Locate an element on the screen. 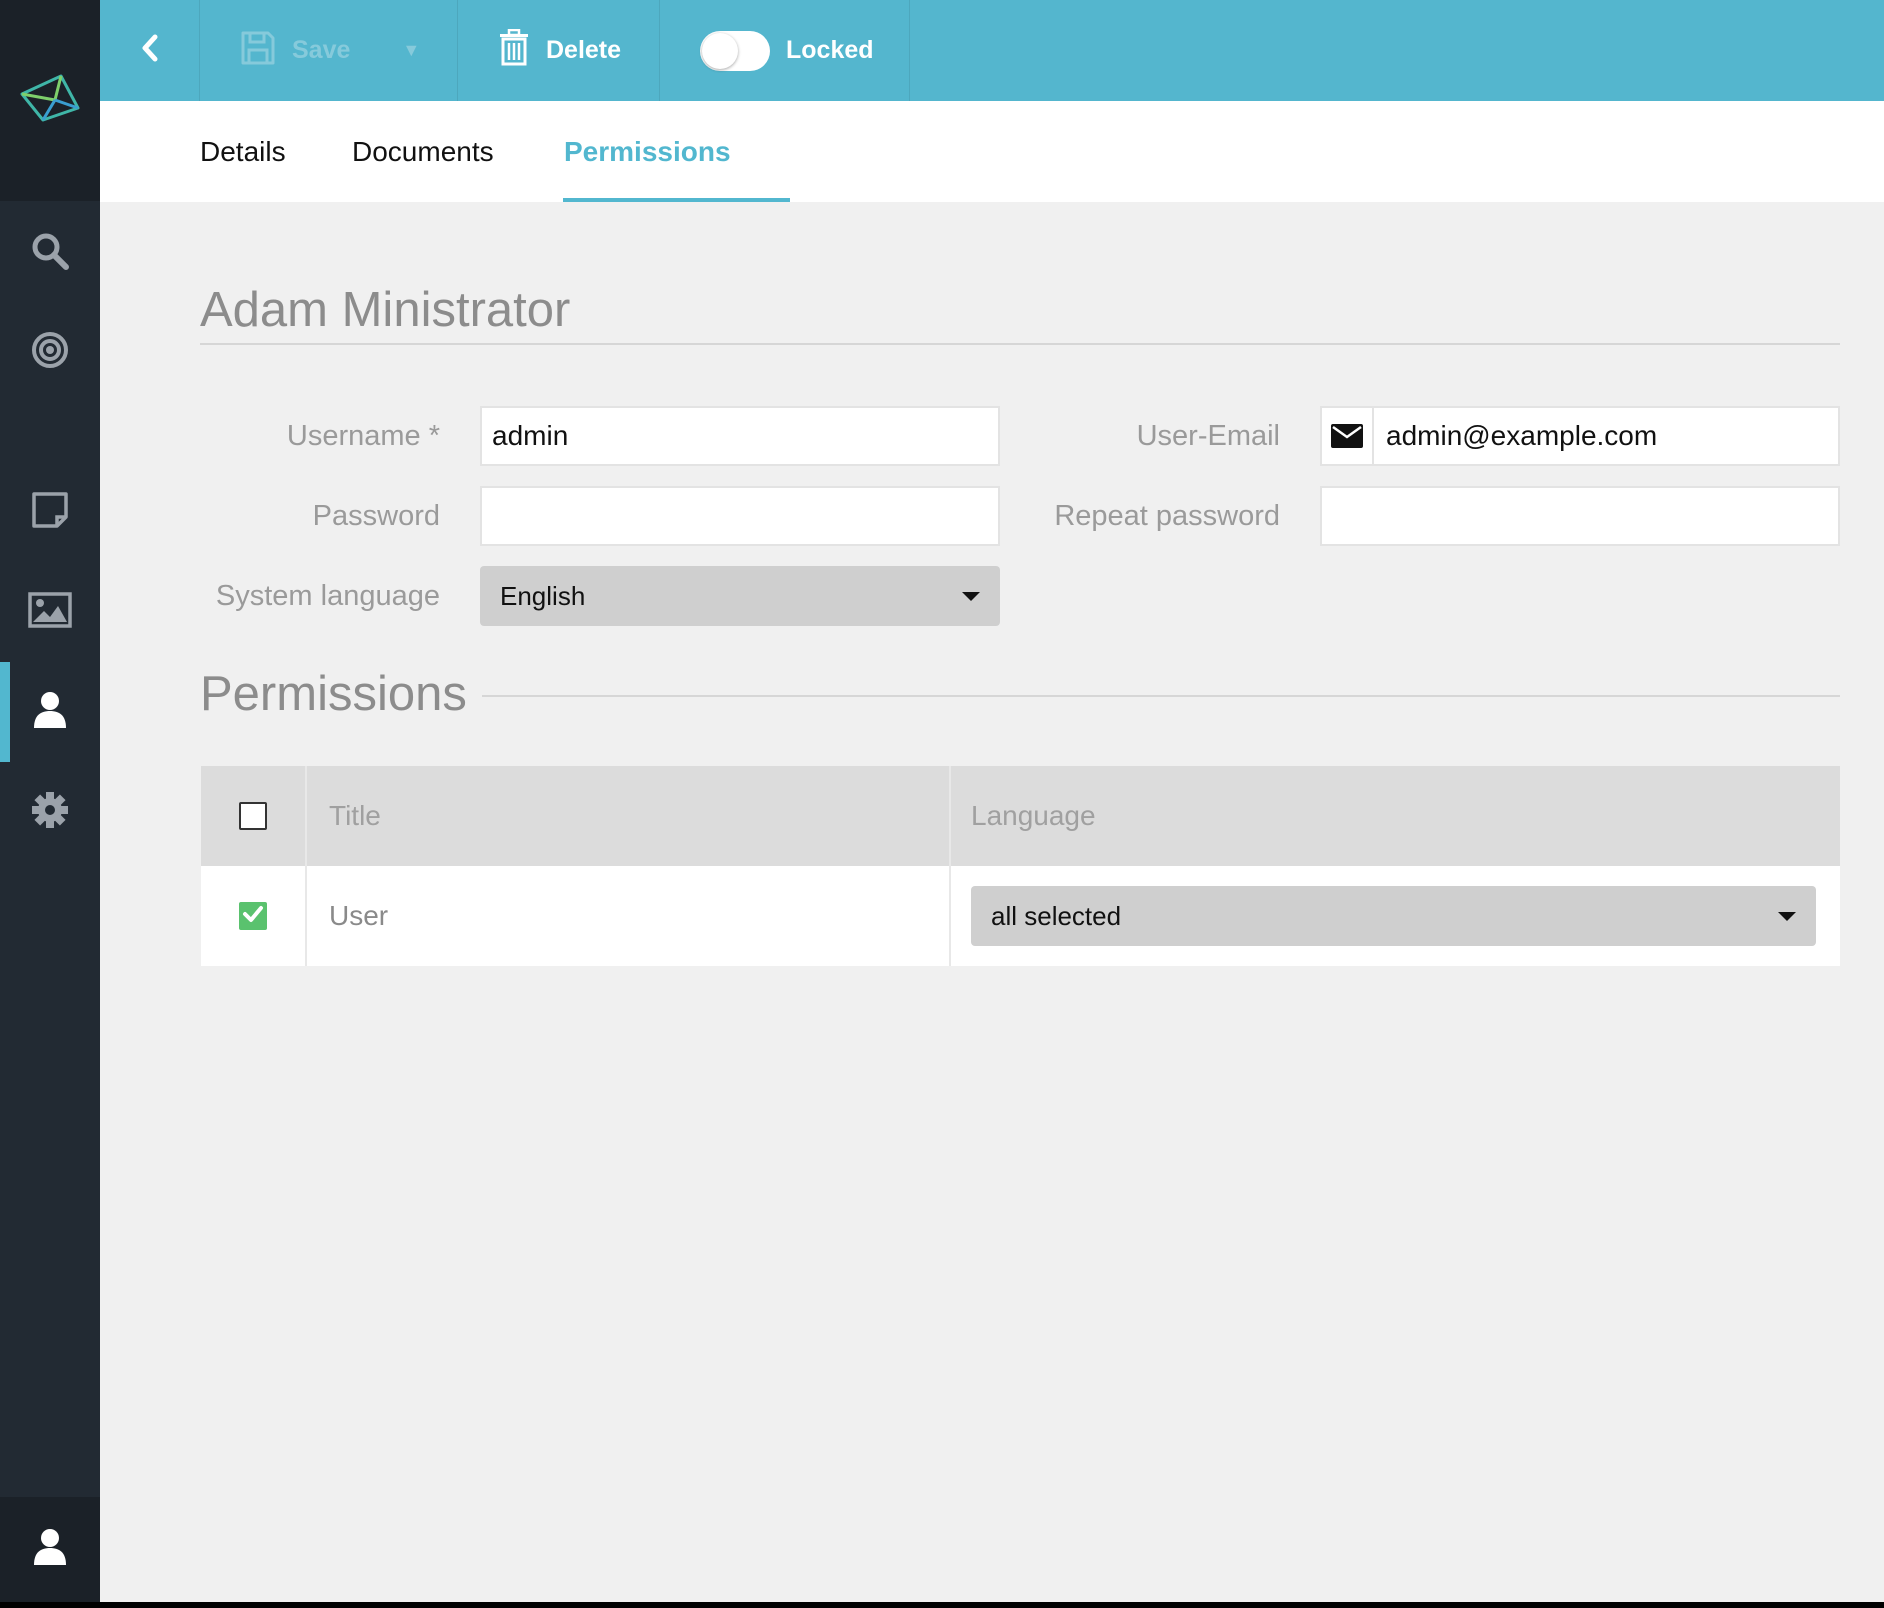 The height and width of the screenshot is (1608, 1884). logo-icon is located at coordinates (50, 100).